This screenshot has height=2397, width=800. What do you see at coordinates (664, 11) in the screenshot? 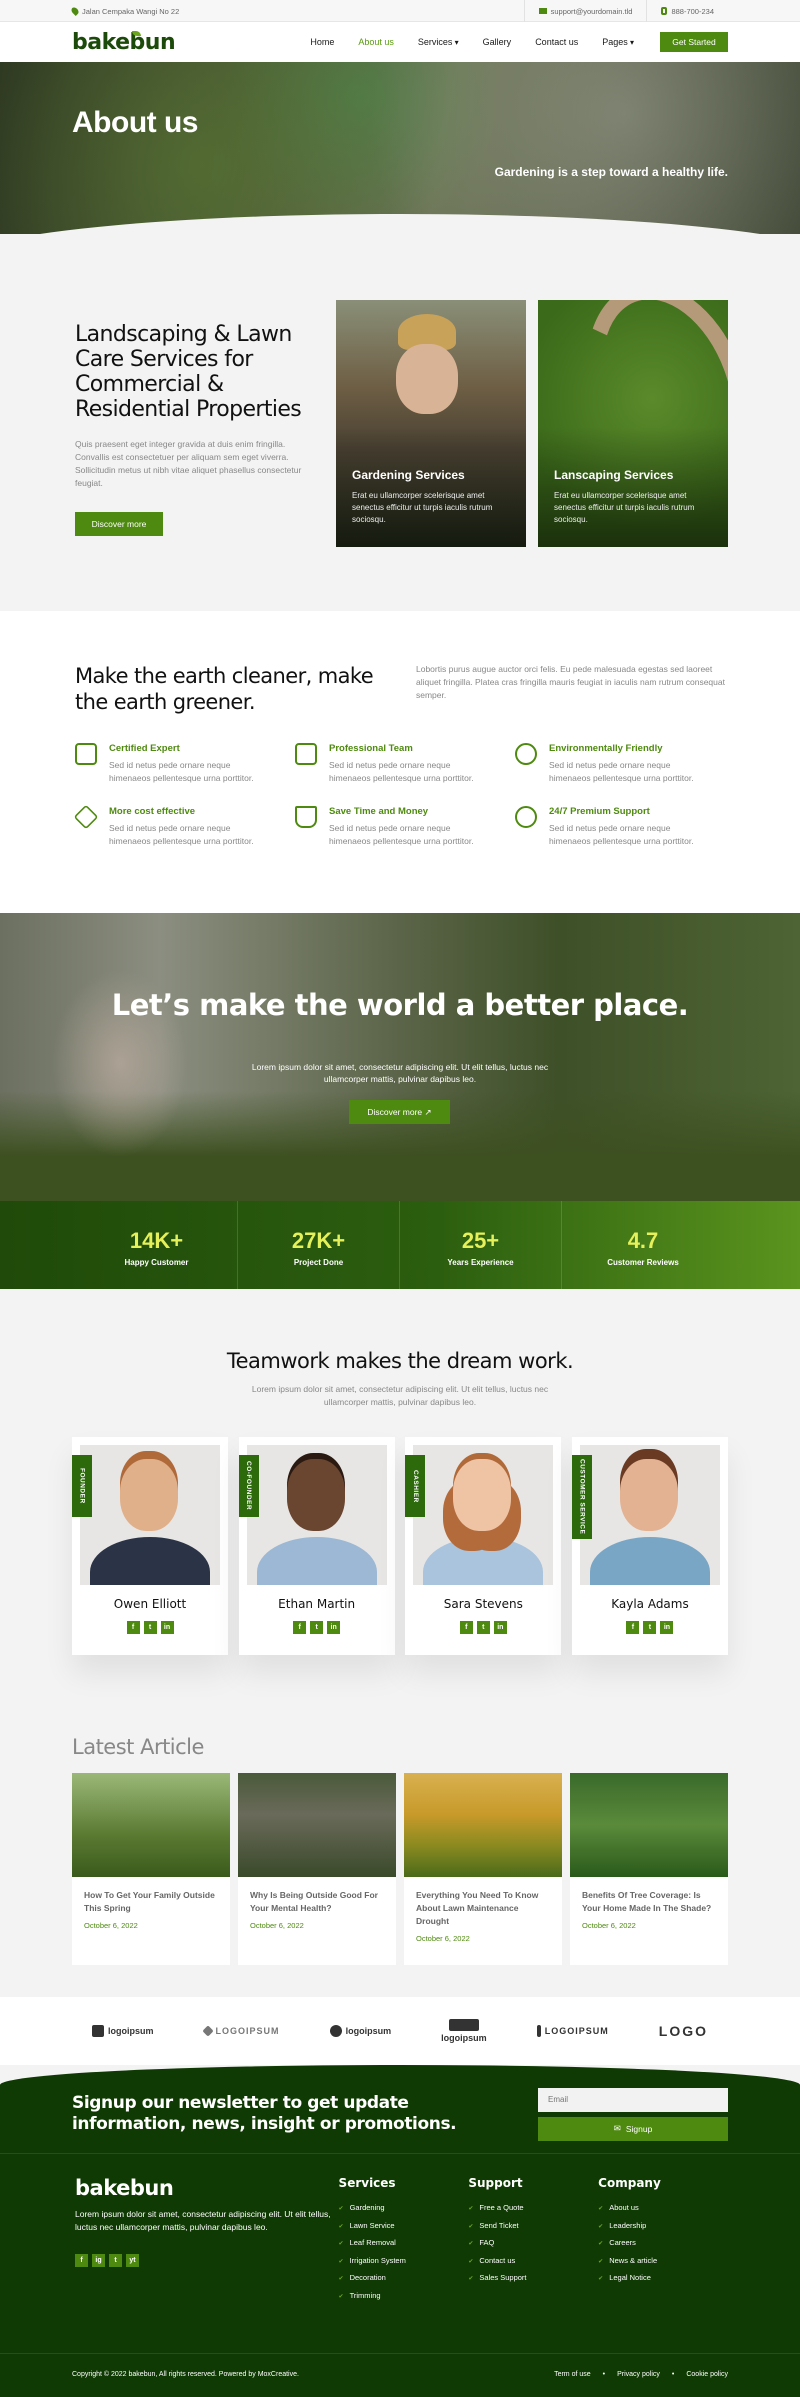
I see `phone-icon` at bounding box center [664, 11].